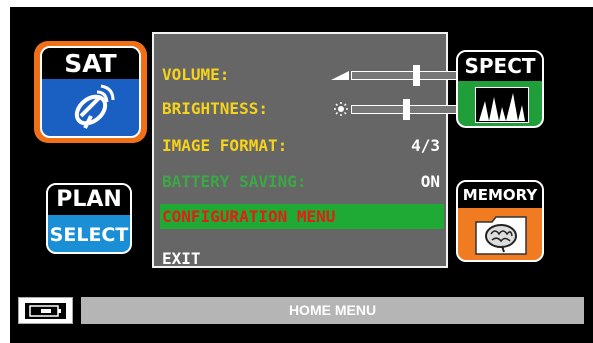  Describe the element at coordinates (94, 106) in the screenshot. I see `satellite-dish-icon` at that location.